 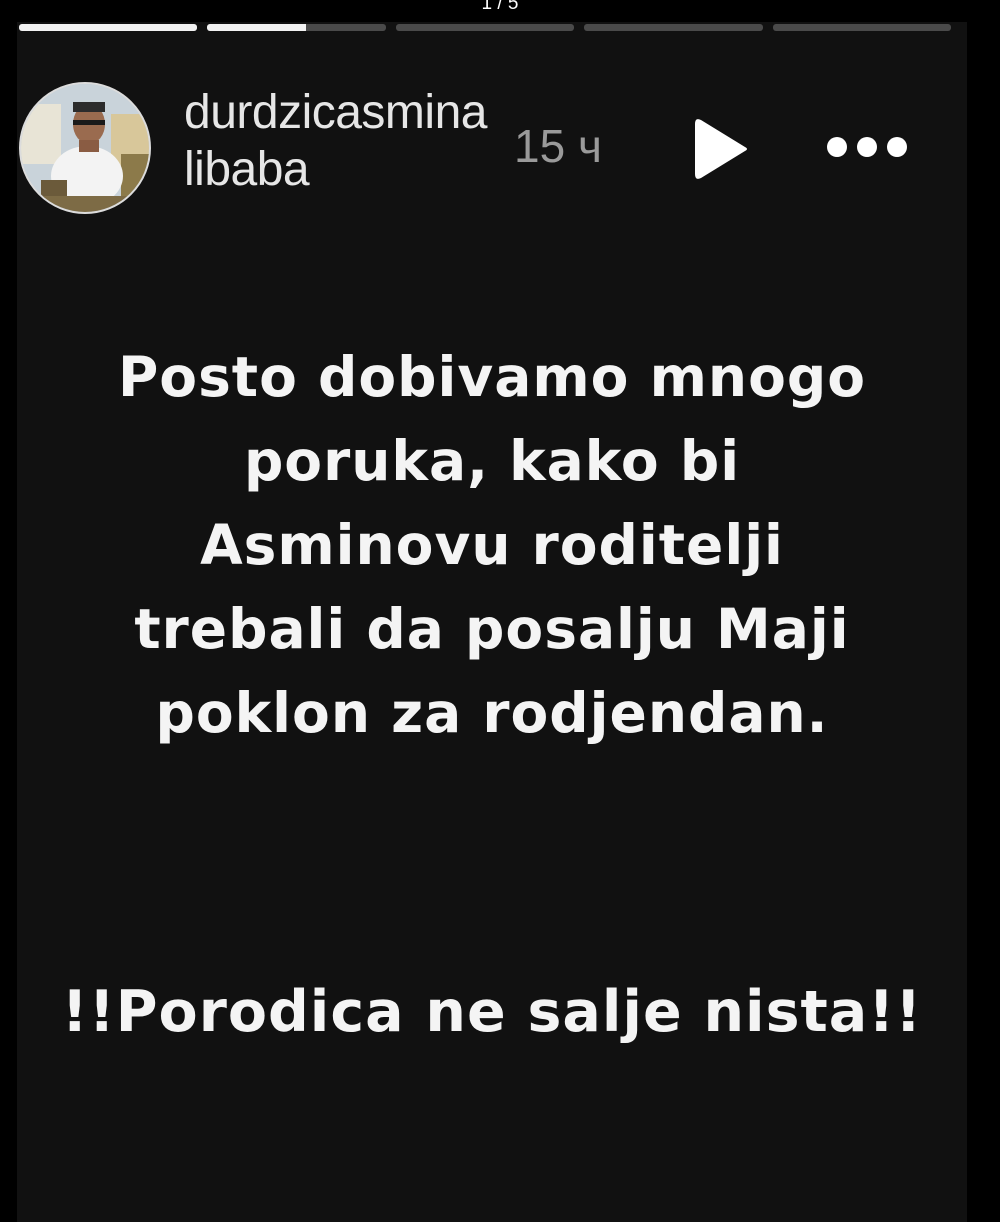 I want to click on story-message-line-3: Asminovu roditelji, so click(x=492, y=545).